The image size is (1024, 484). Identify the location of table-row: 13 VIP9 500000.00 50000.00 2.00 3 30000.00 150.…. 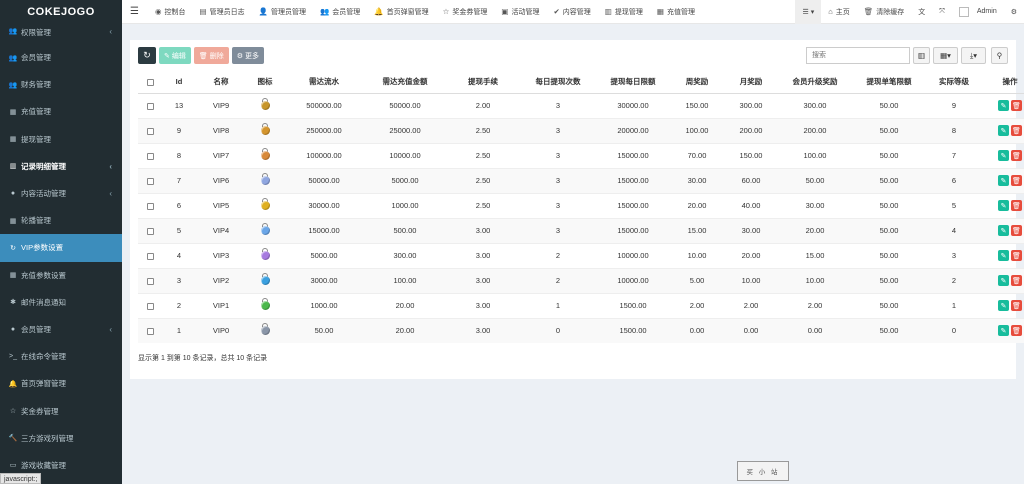
(581, 105).